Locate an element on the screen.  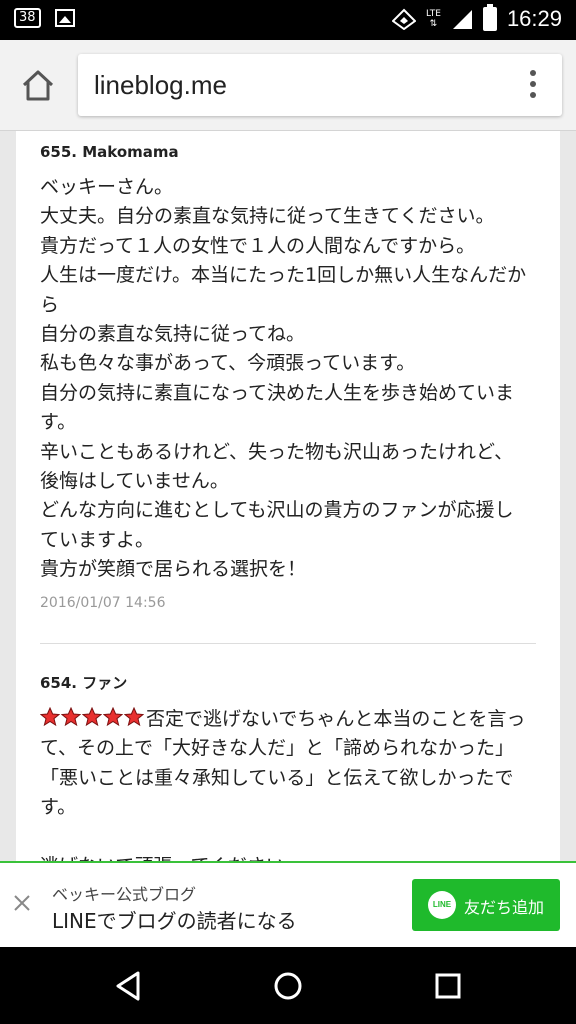
comment-line is located at coordinates (290, 837).